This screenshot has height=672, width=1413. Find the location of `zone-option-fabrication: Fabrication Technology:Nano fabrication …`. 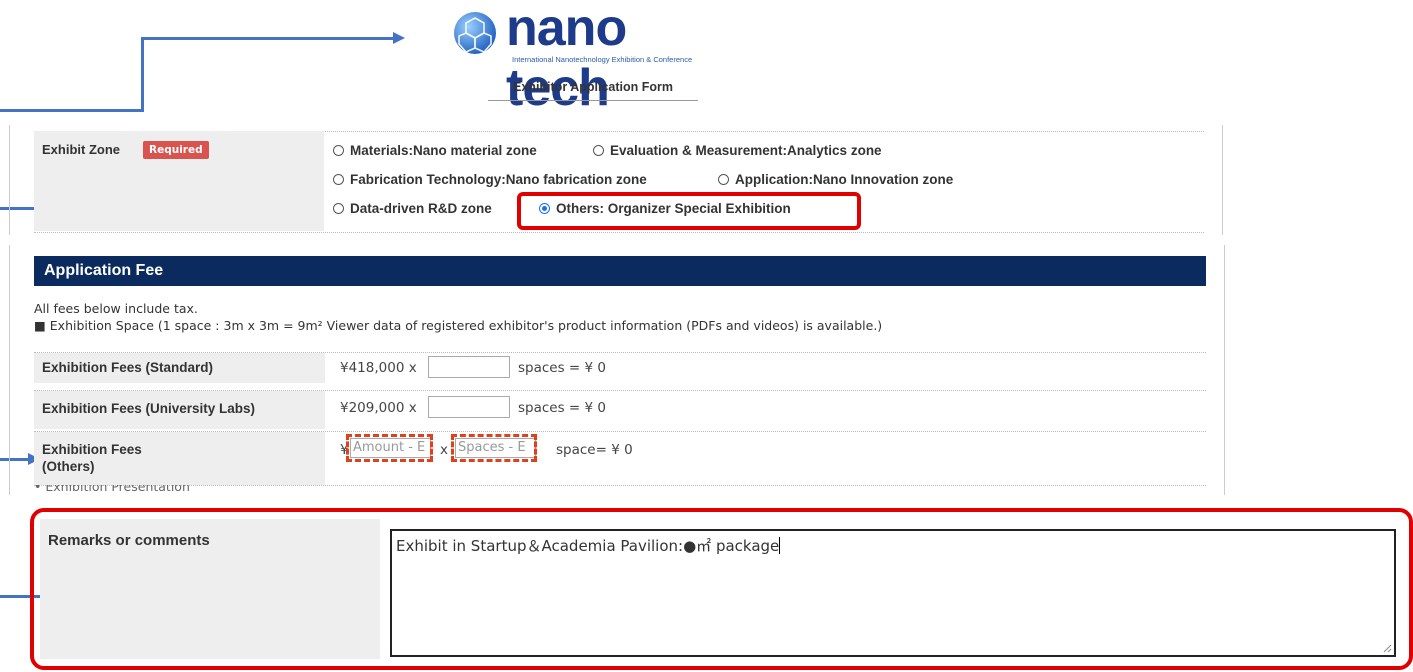

zone-option-fabrication: Fabrication Technology:Nano fabrication … is located at coordinates (490, 179).